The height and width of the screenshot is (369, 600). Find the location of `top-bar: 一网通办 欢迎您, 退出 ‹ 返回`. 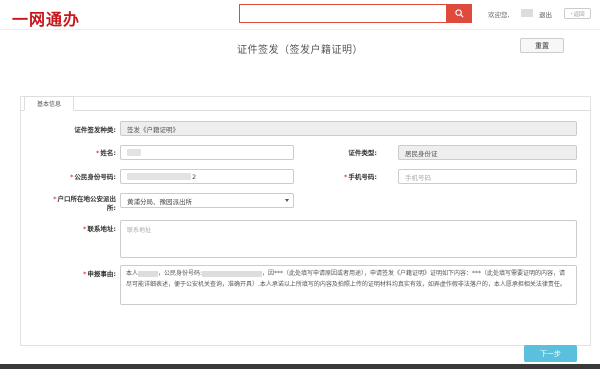

top-bar: 一网通办 欢迎您, 退出 ‹ 返回 is located at coordinates (300, 15).